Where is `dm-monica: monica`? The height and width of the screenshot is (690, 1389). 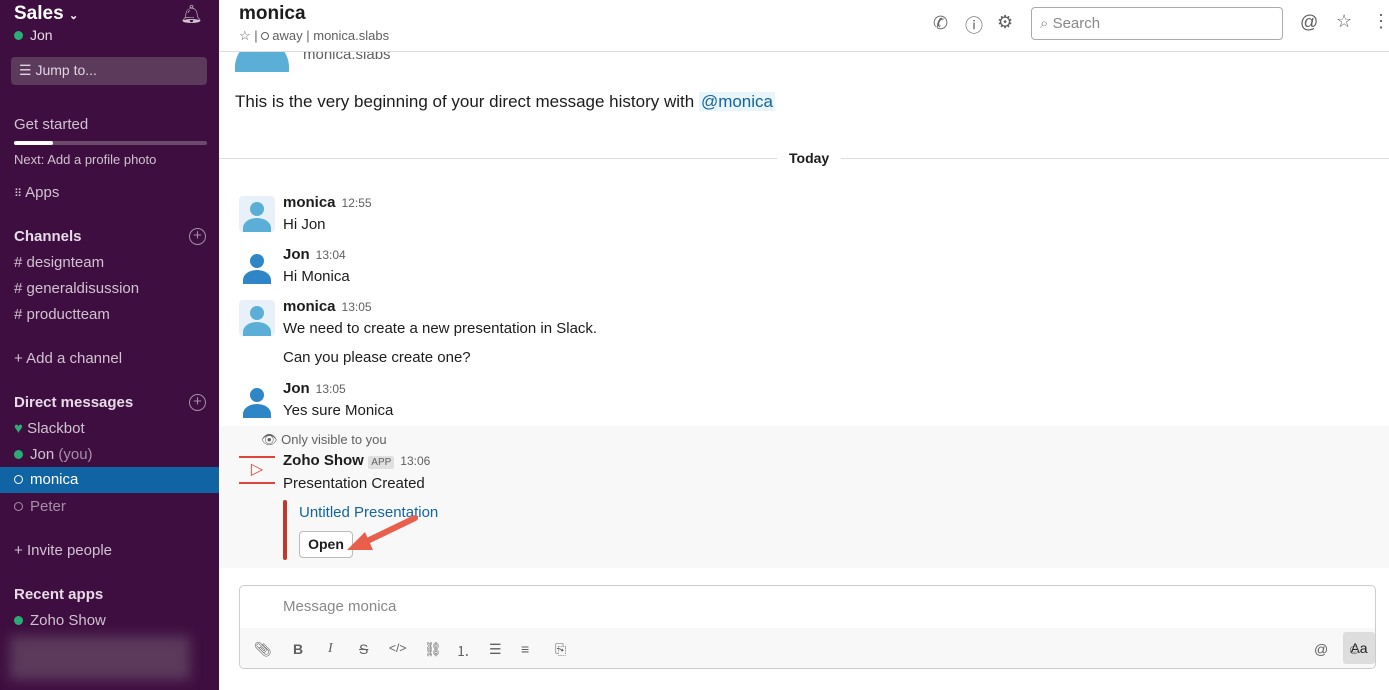 dm-monica: monica is located at coordinates (109, 480).